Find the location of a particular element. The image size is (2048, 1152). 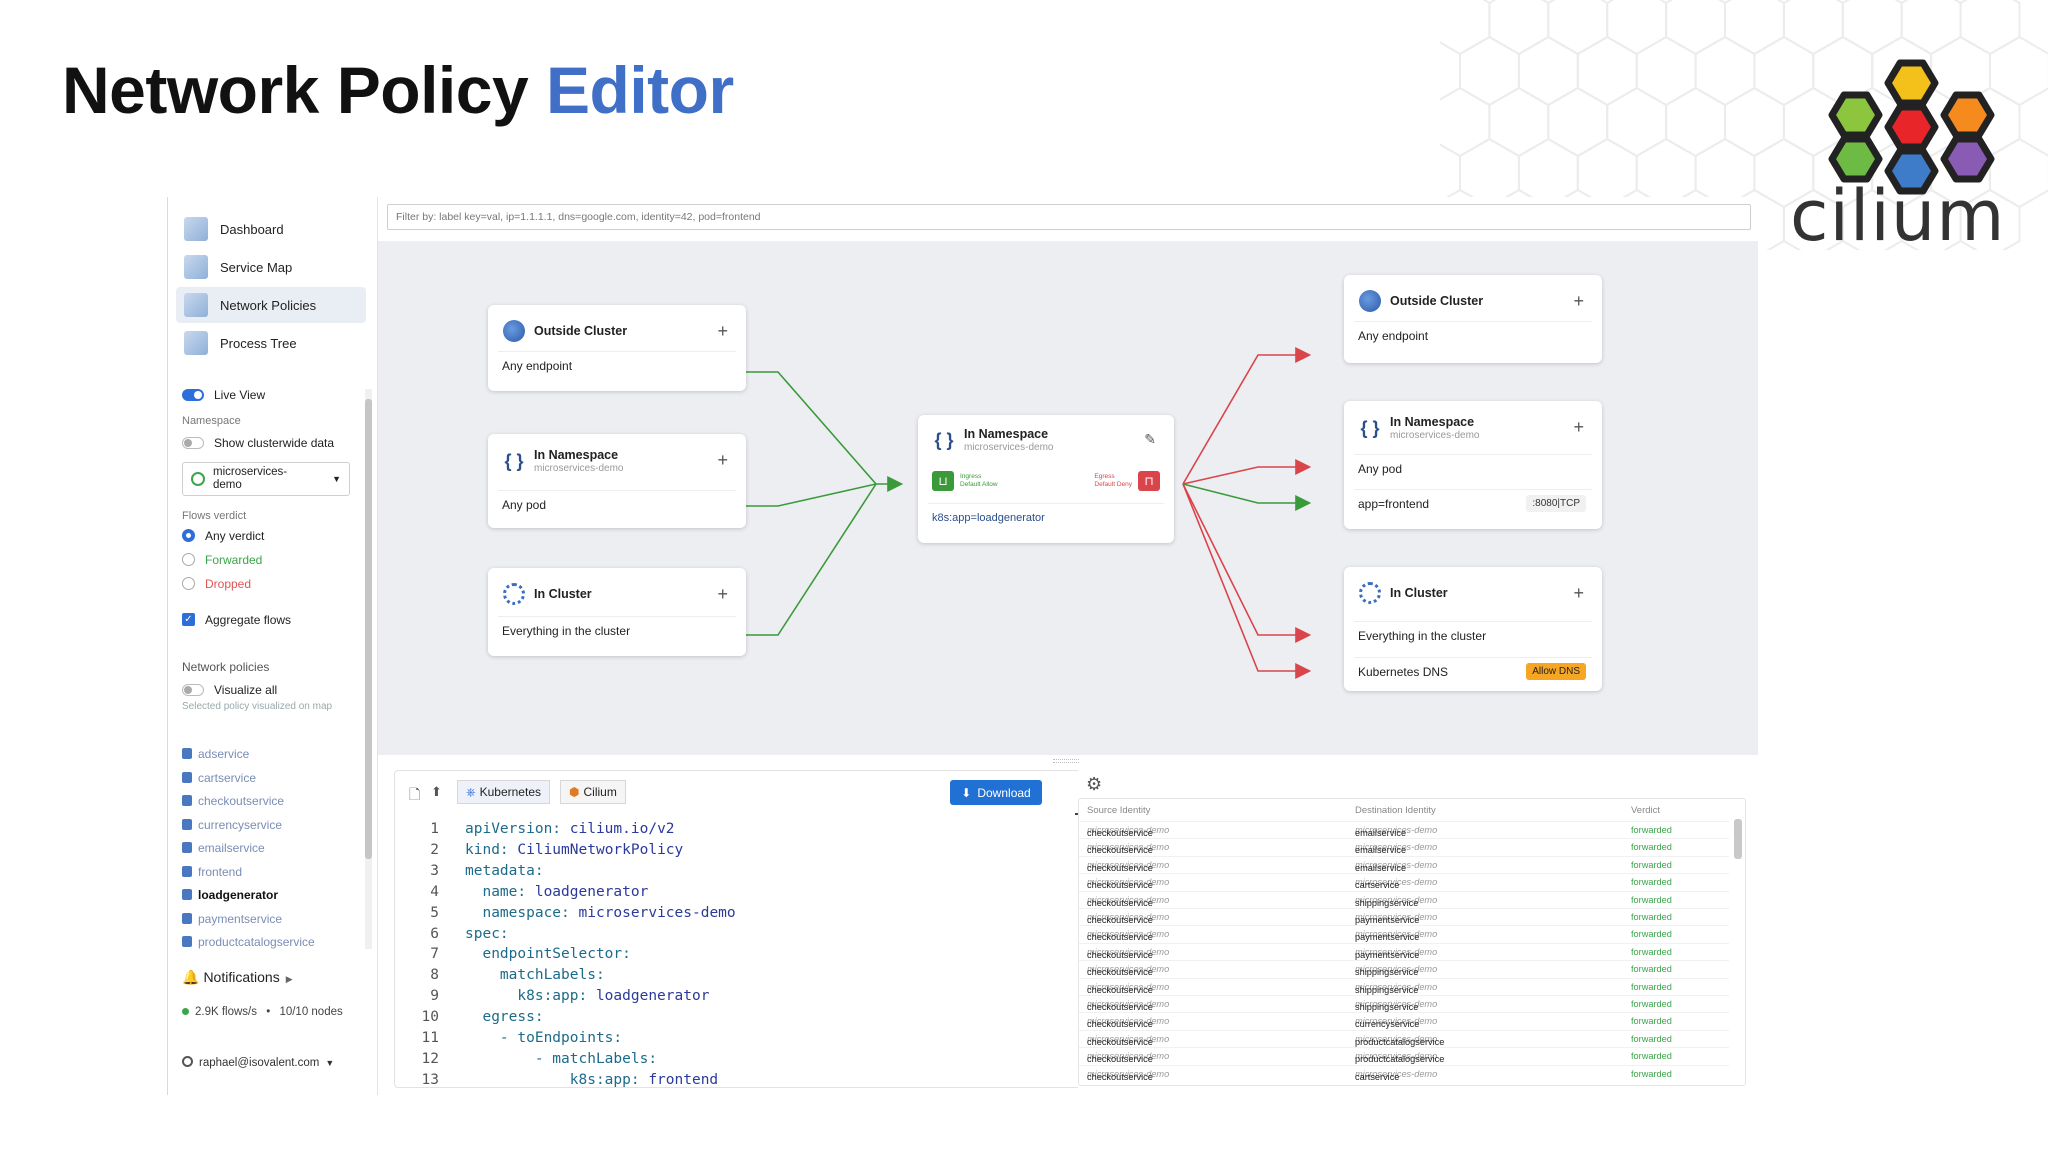

sidebar-scroll-thumb is located at coordinates (368, 629).